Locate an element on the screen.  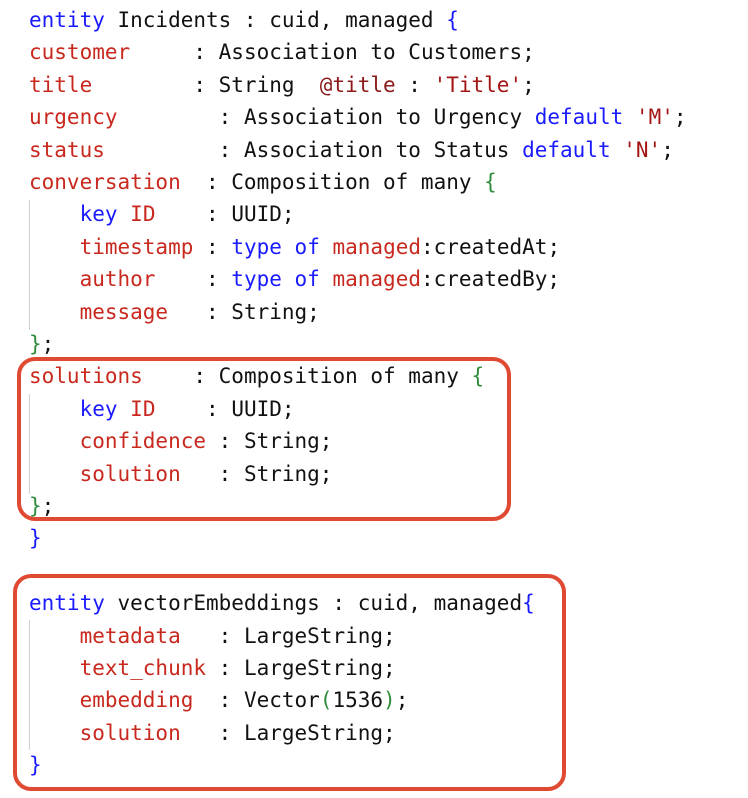
code-token: customer is located at coordinates (80, 52).